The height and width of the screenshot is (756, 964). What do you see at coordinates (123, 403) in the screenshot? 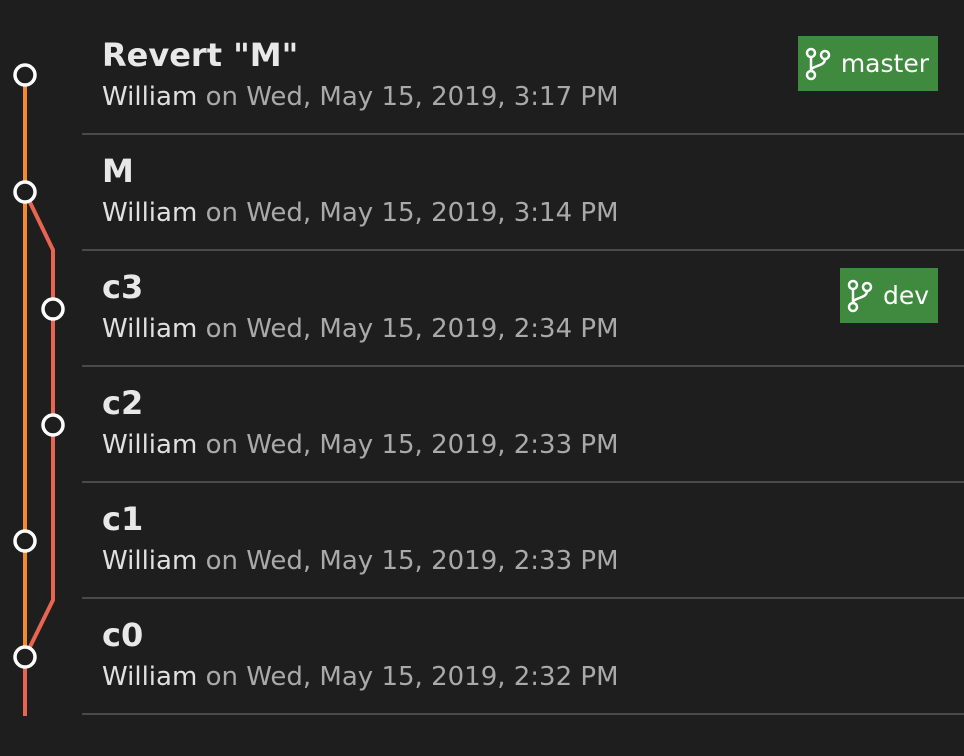
I see `commit-title: c2` at bounding box center [123, 403].